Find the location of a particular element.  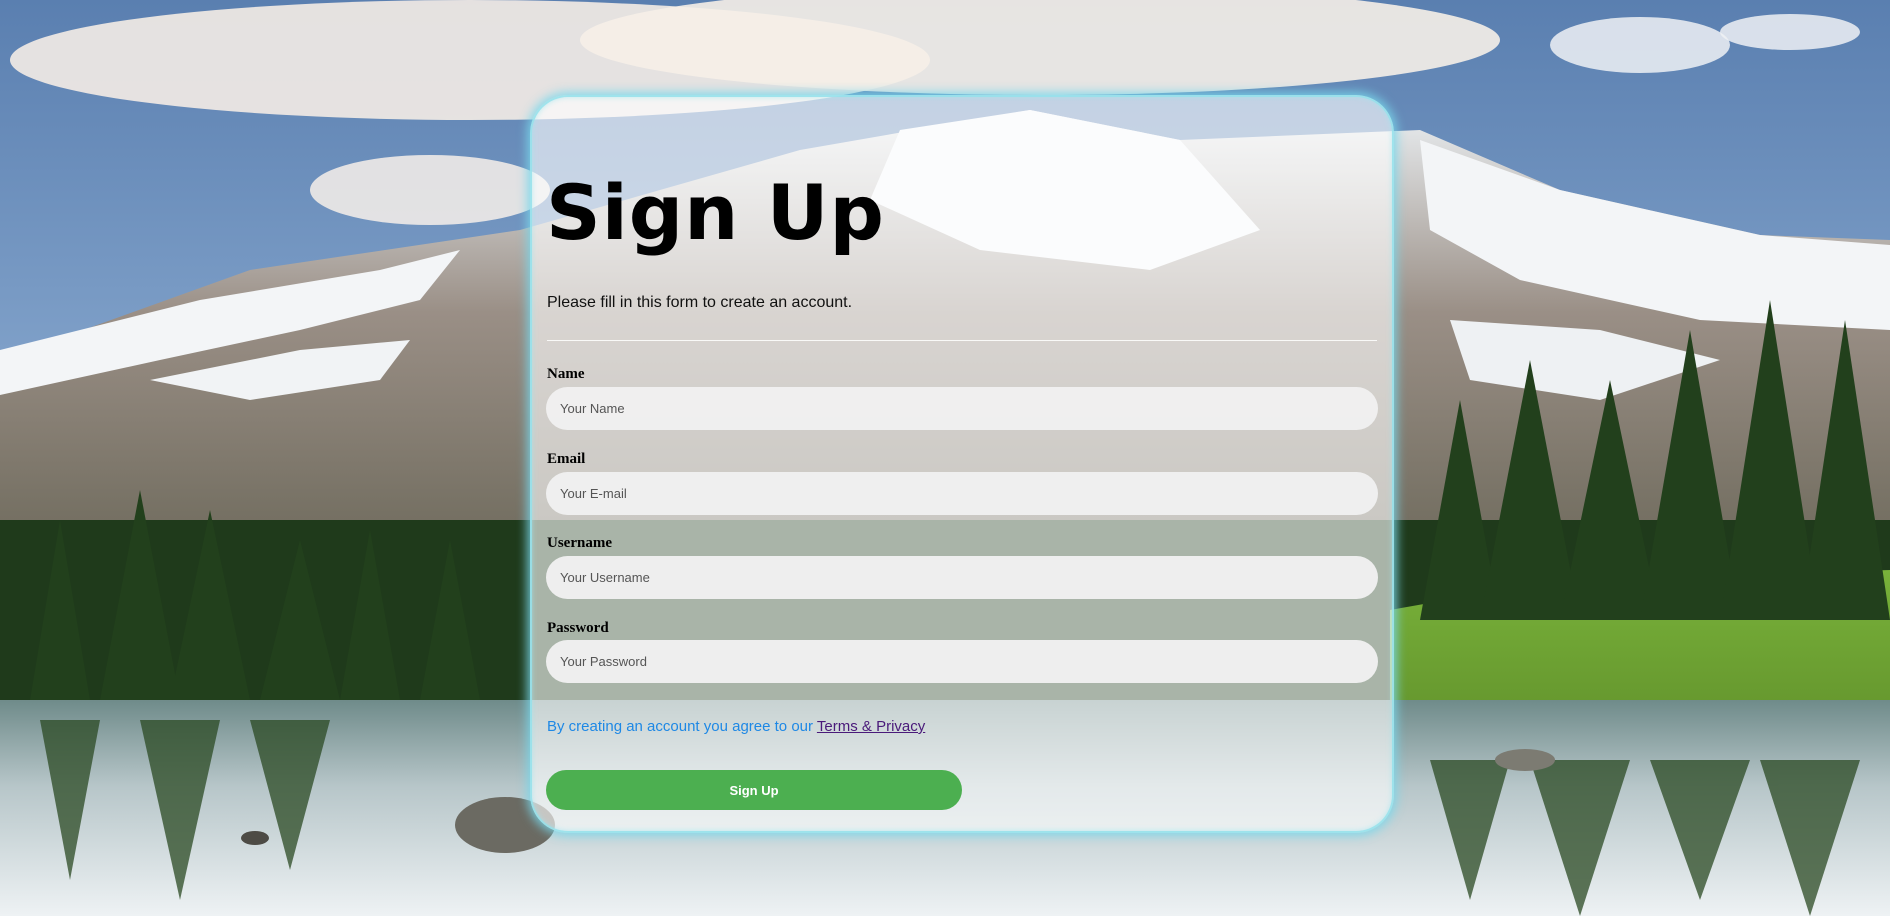

name-label: Name is located at coordinates (566, 374).